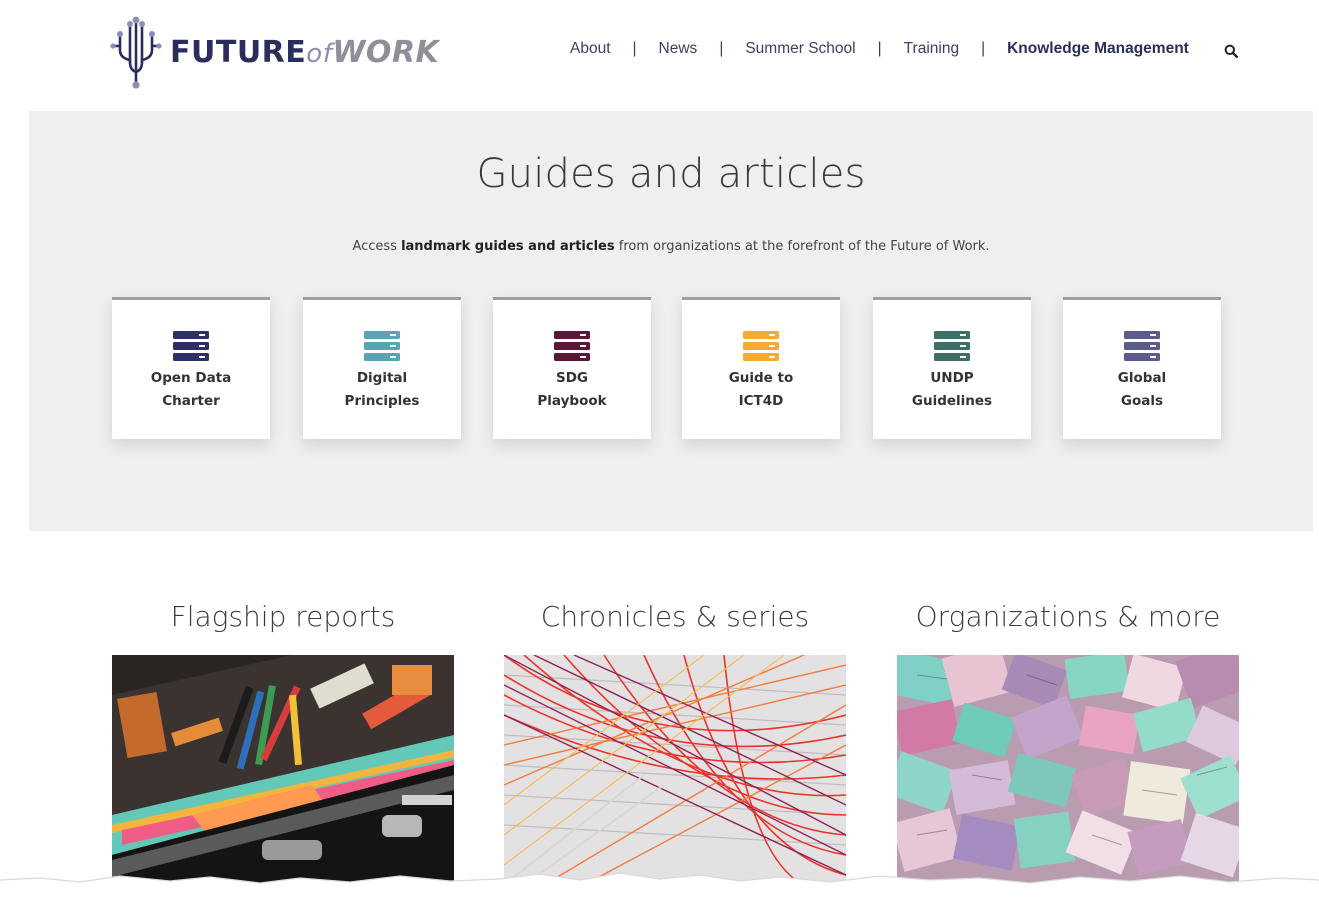  What do you see at coordinates (283, 616) in the screenshot?
I see `section-title: Flagship reports` at bounding box center [283, 616].